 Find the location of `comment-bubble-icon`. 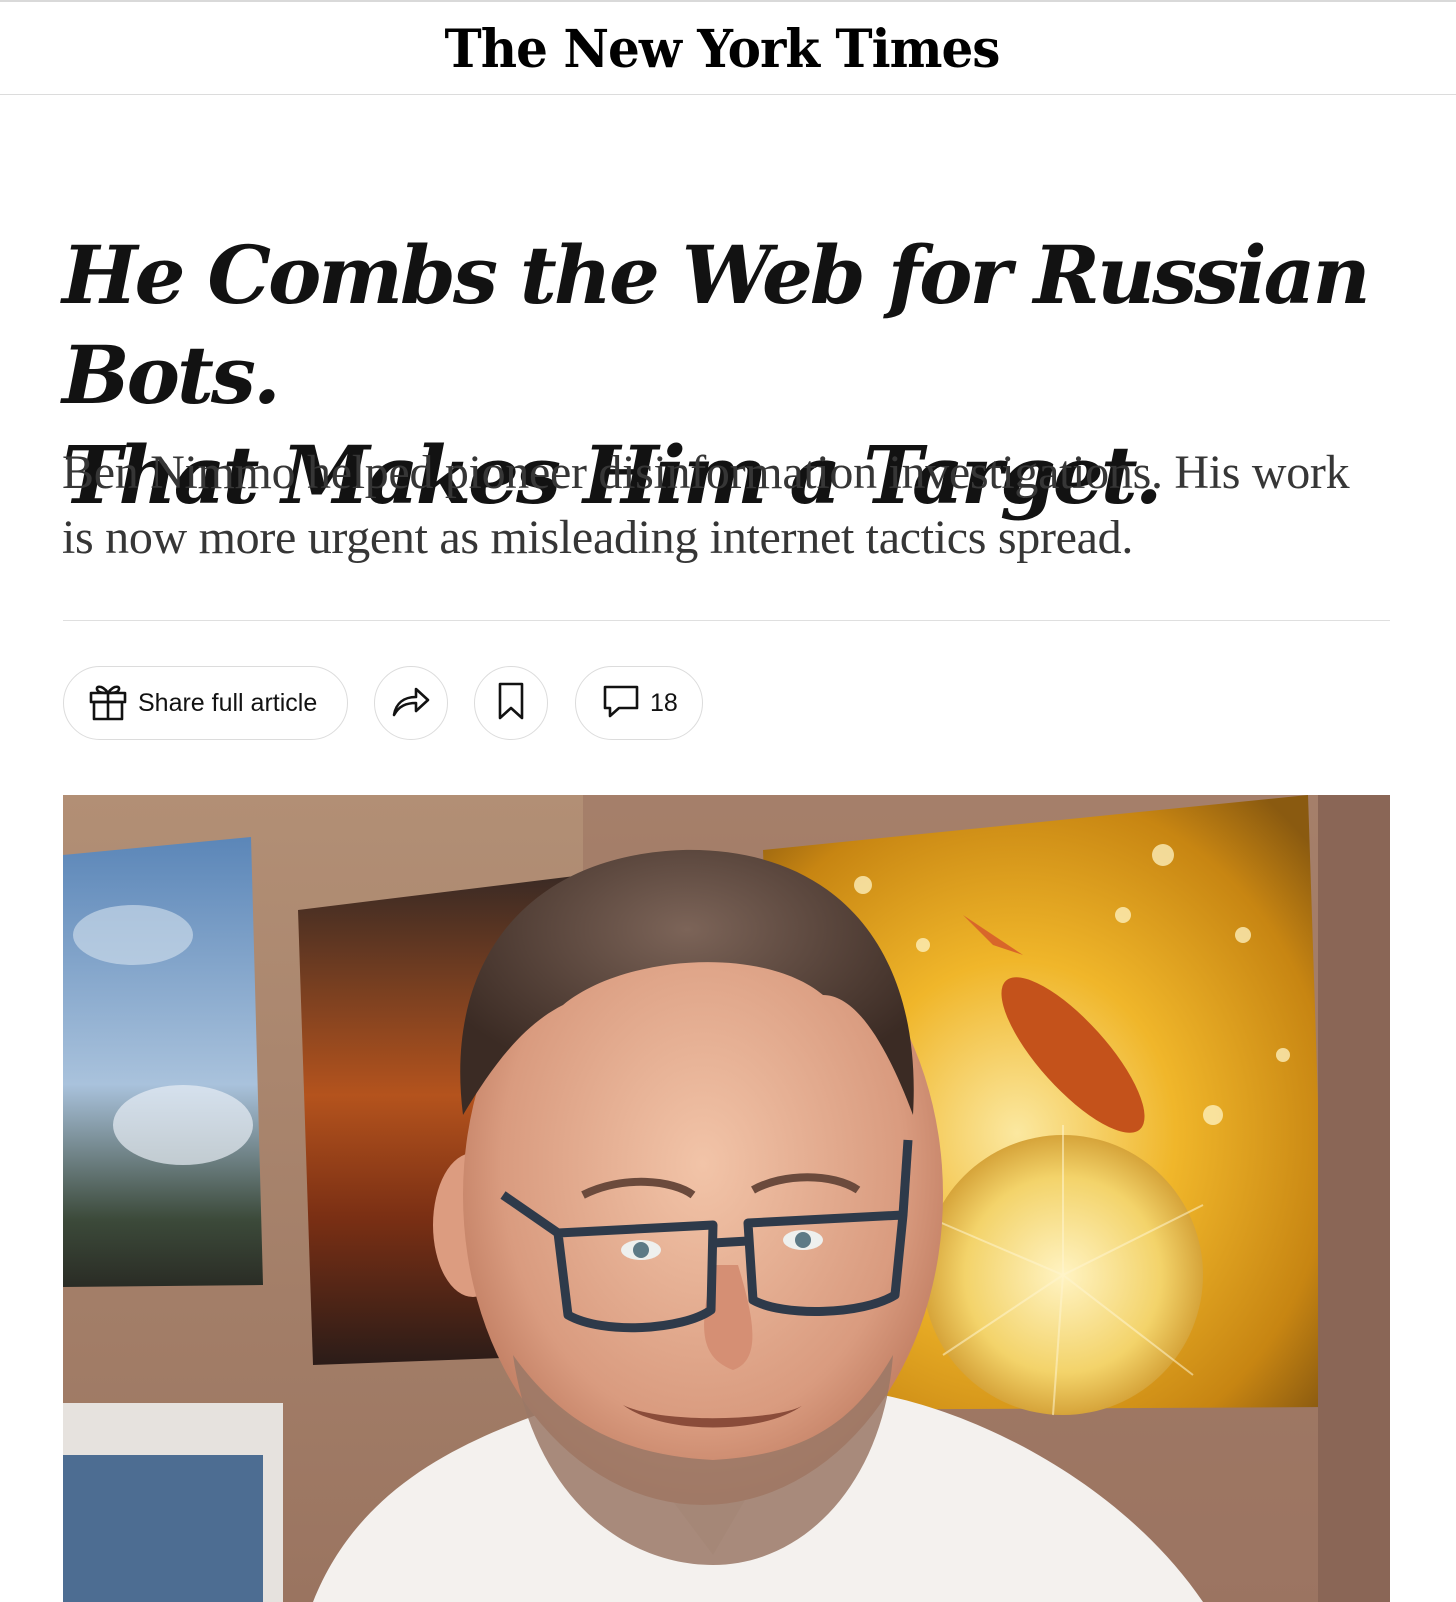

comment-bubble-icon is located at coordinates (621, 703).